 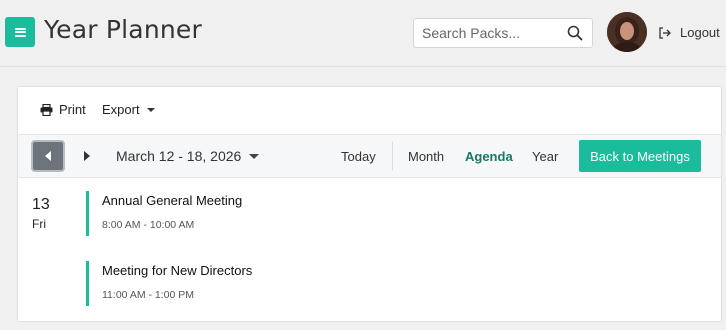 I want to click on hamburger-icon, so click(x=20, y=32).